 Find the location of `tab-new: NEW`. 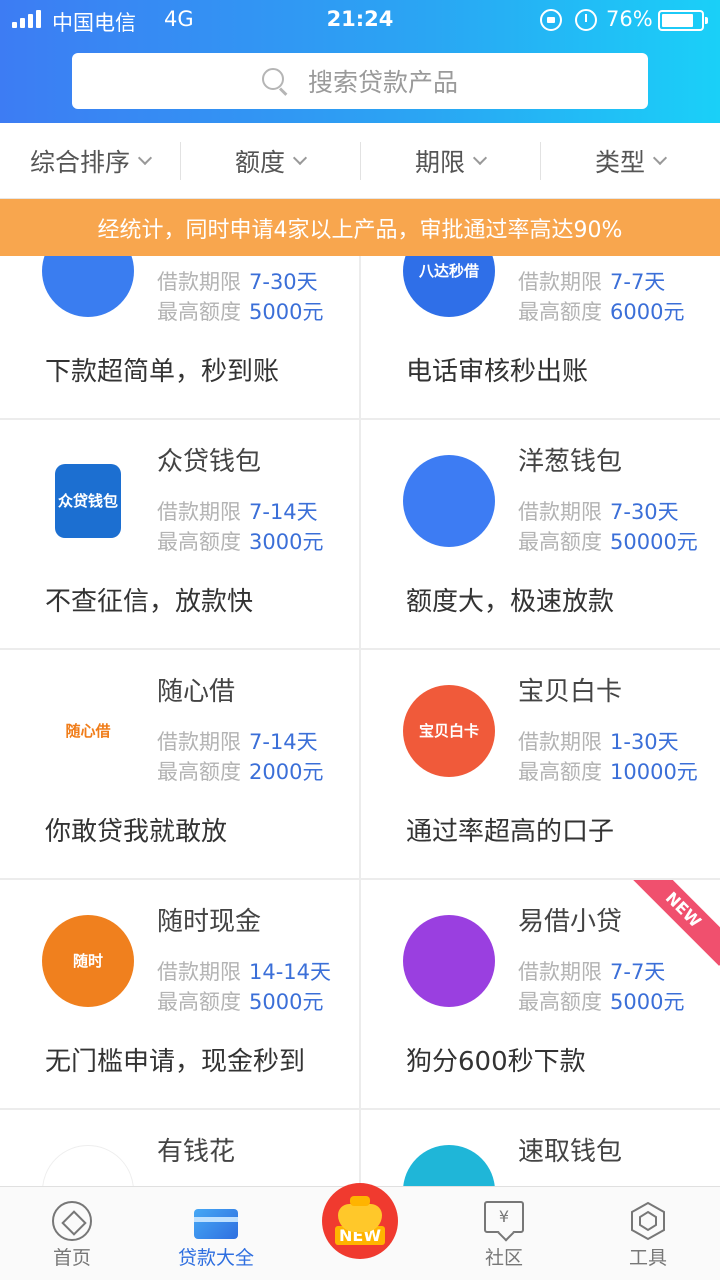

tab-new: NEW is located at coordinates (360, 1231).